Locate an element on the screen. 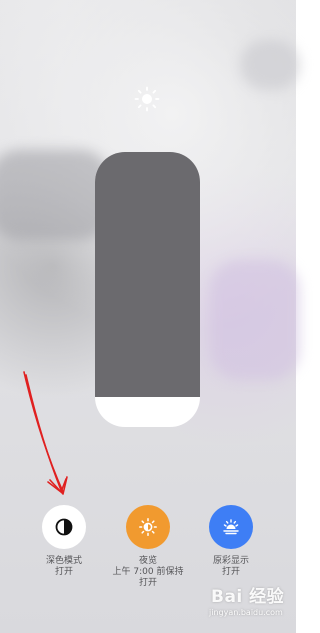  true-tone-icon is located at coordinates (231, 527).